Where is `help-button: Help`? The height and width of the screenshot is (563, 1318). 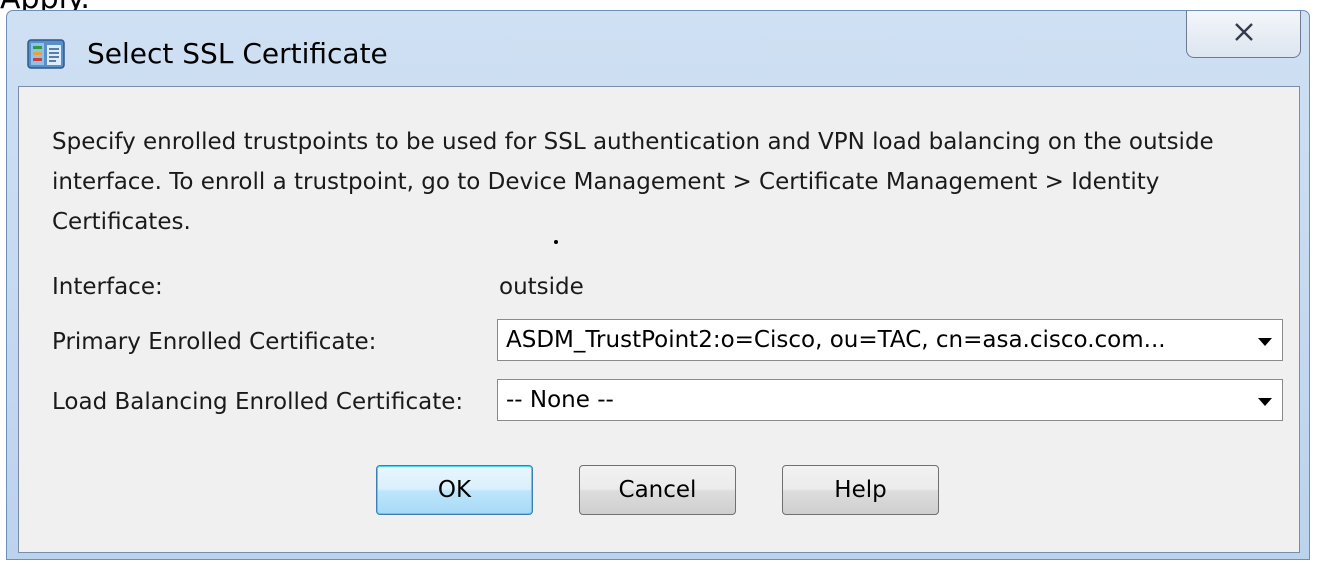
help-button: Help is located at coordinates (860, 490).